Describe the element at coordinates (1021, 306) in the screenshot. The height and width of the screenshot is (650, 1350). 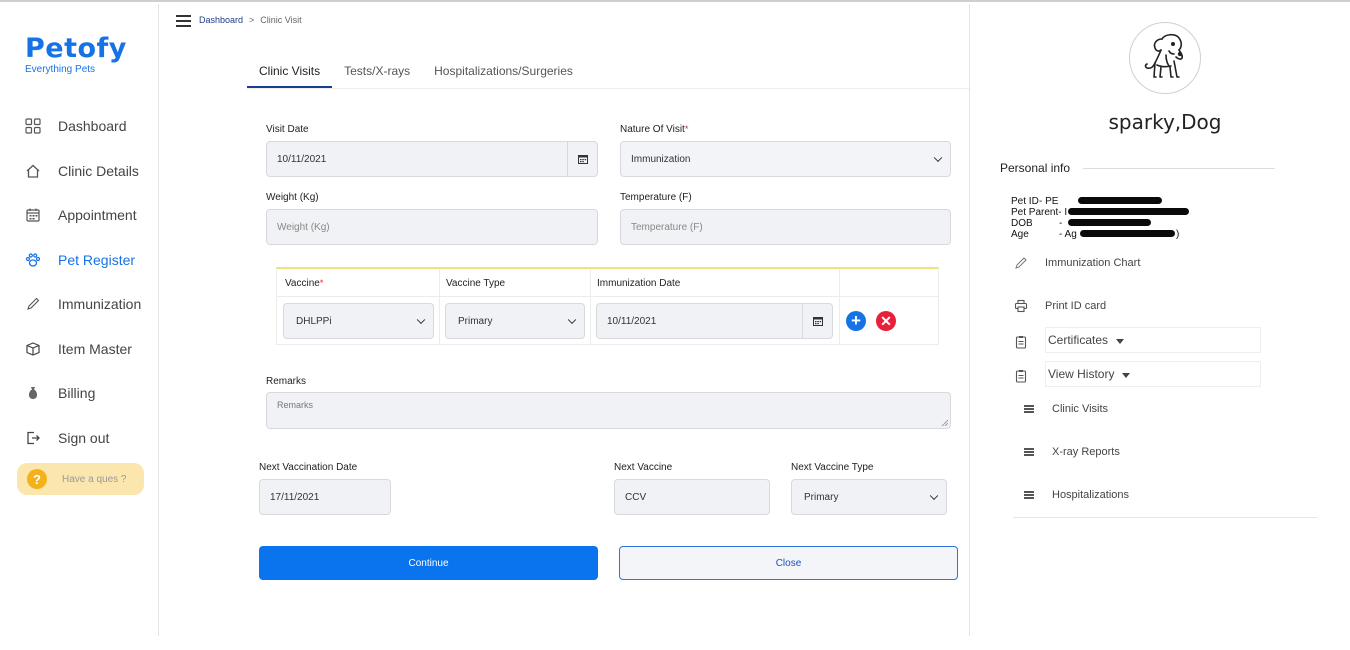
I see `printer-icon` at that location.